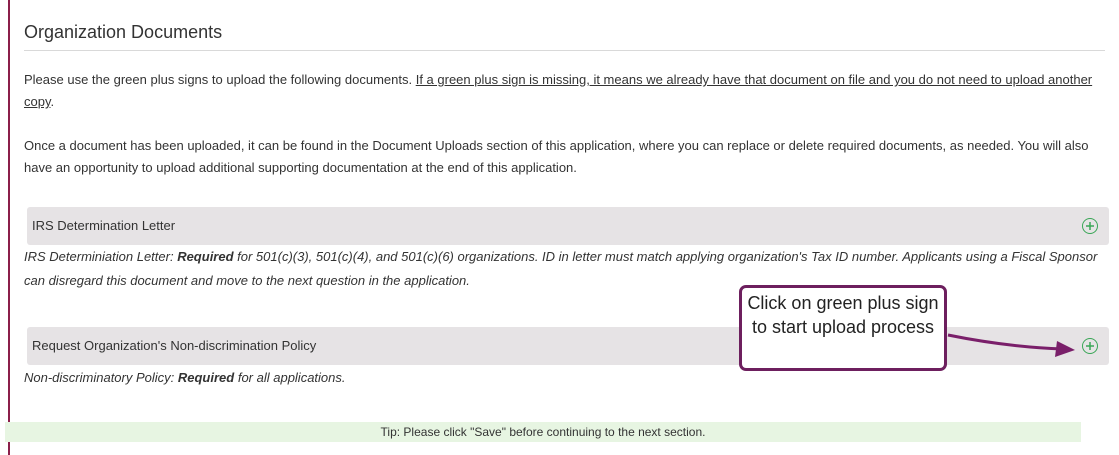  I want to click on left-border-rule, so click(9, 227).